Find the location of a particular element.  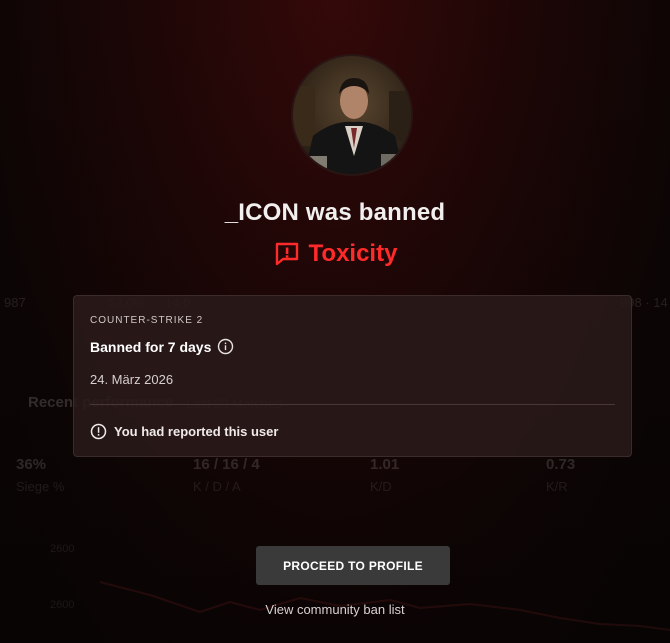

player-avatar is located at coordinates (352, 115).